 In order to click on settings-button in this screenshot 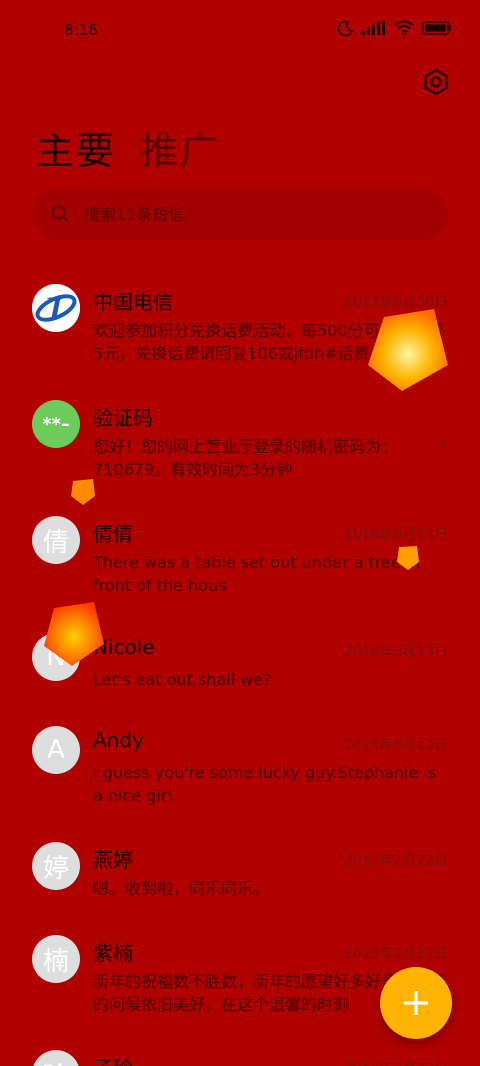, I will do `click(436, 82)`.